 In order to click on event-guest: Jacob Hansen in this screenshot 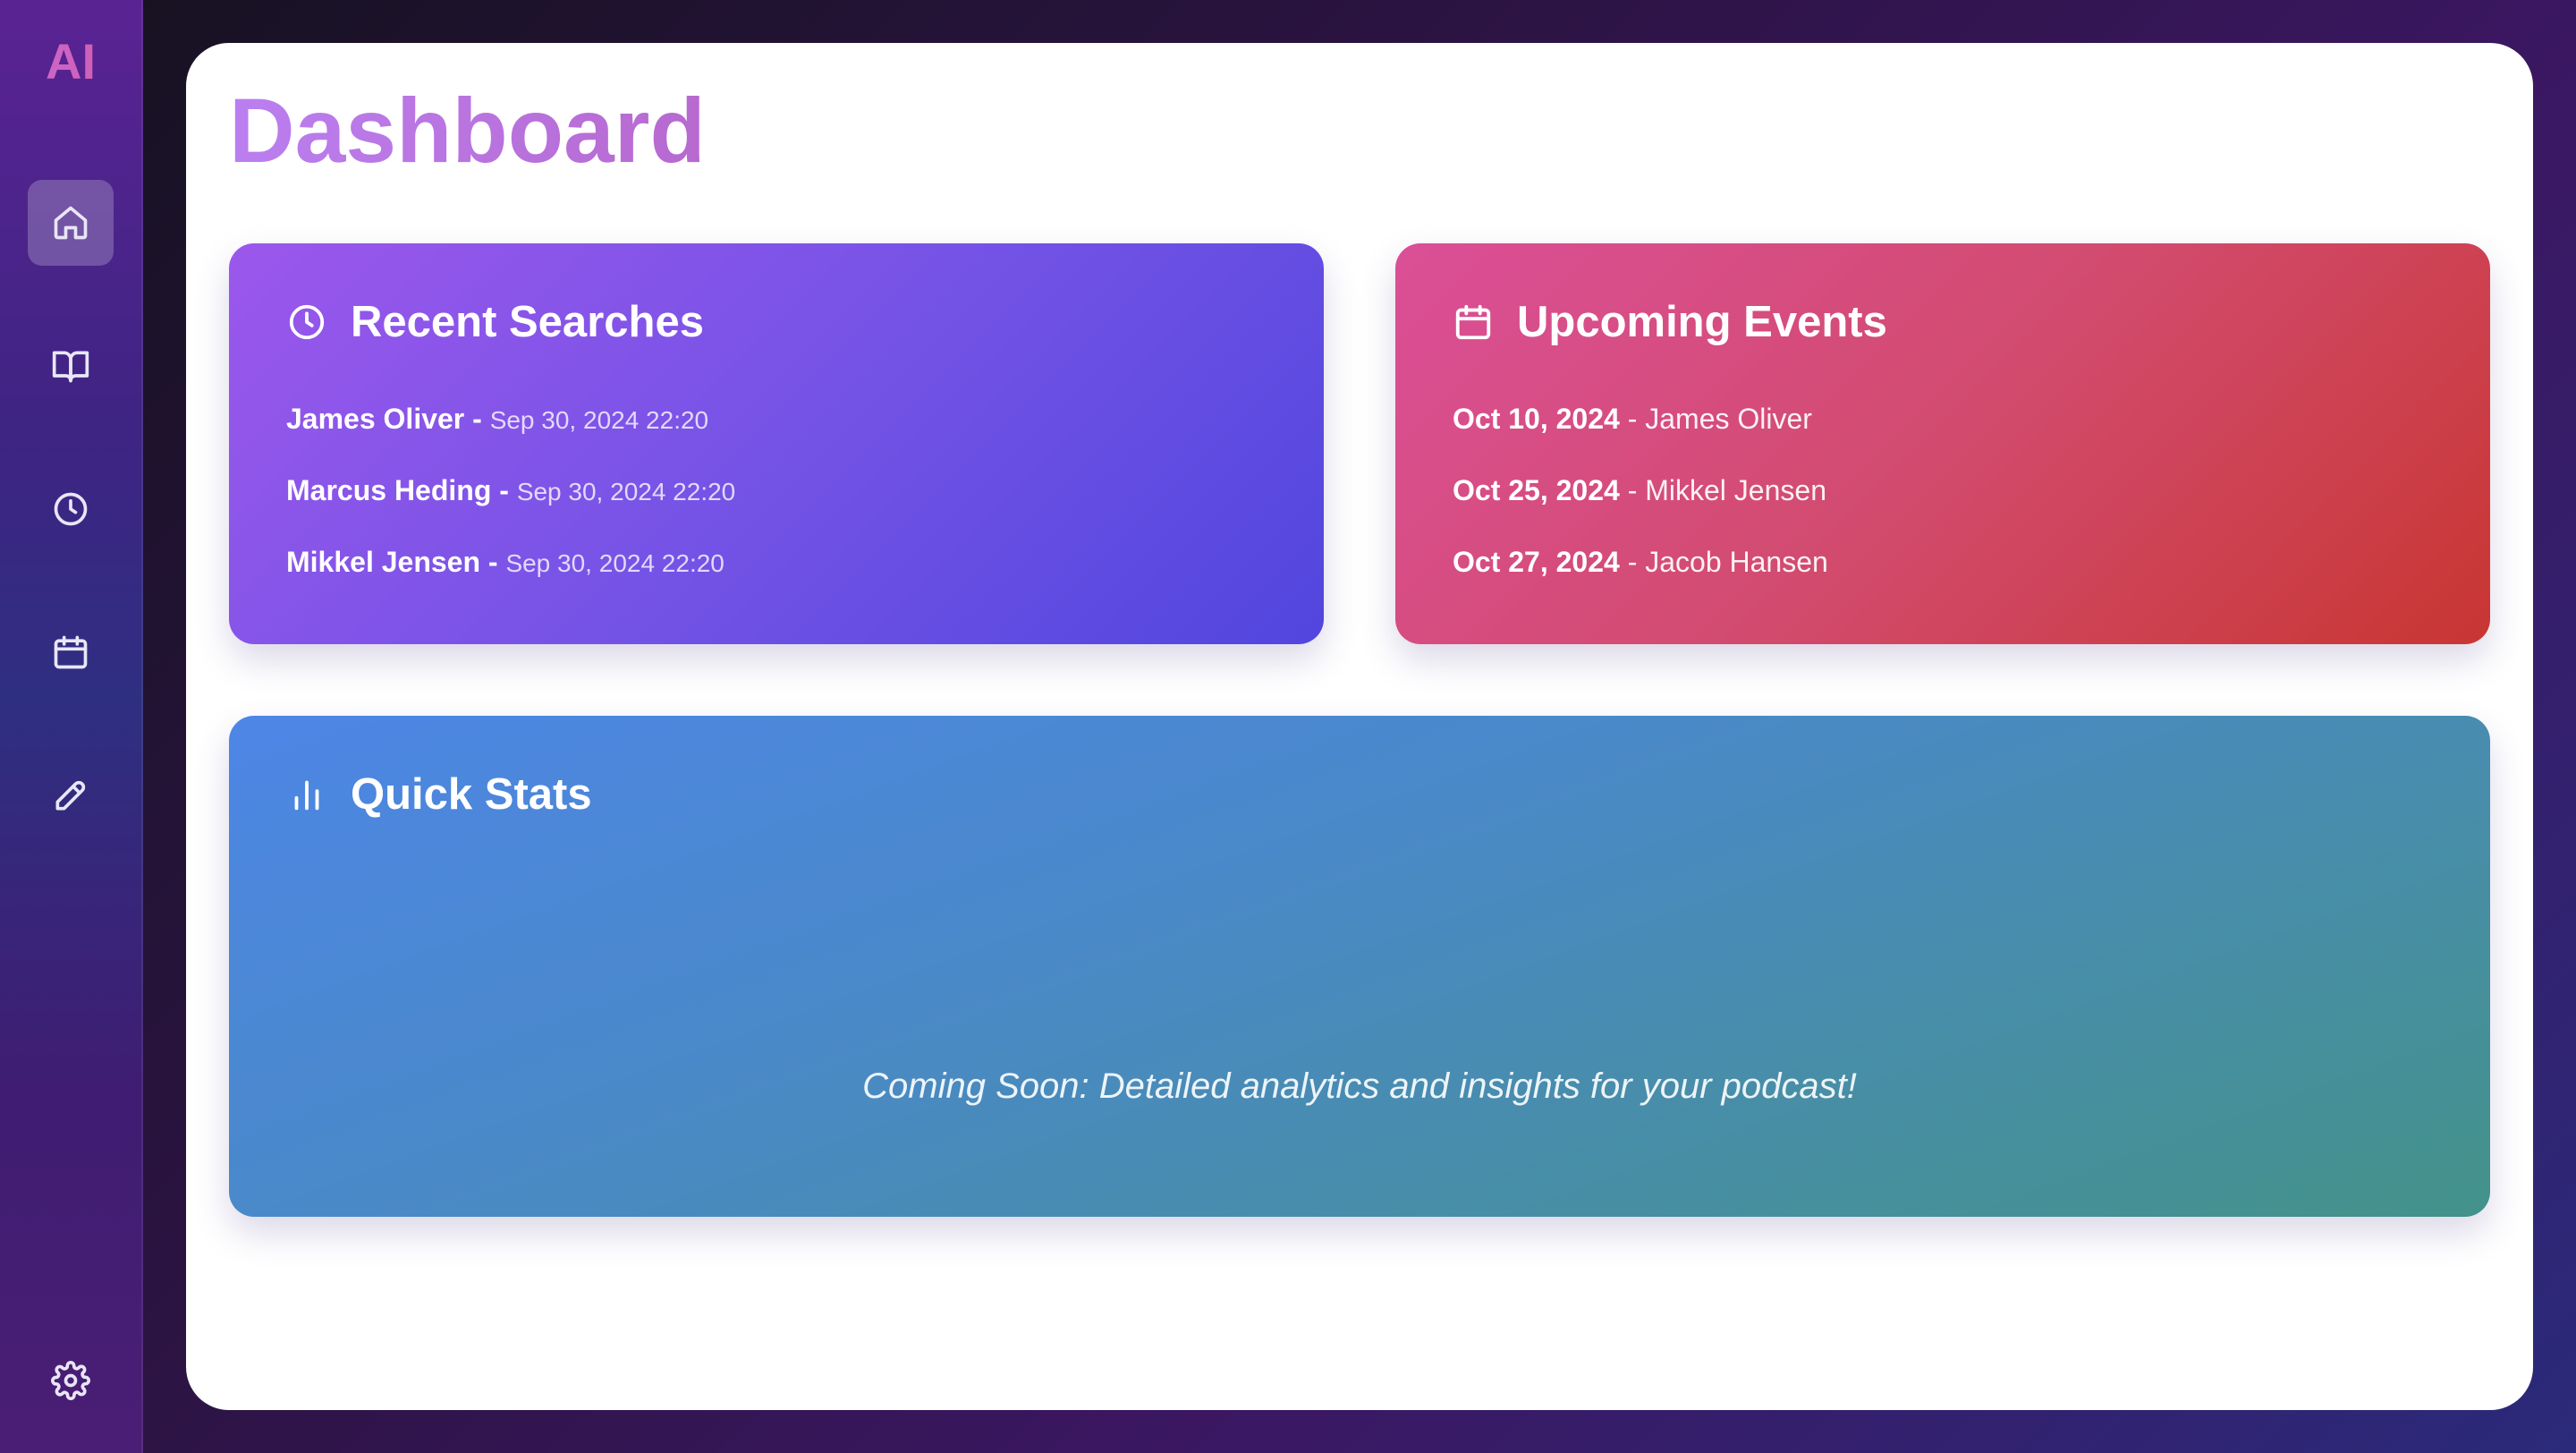, I will do `click(1736, 562)`.